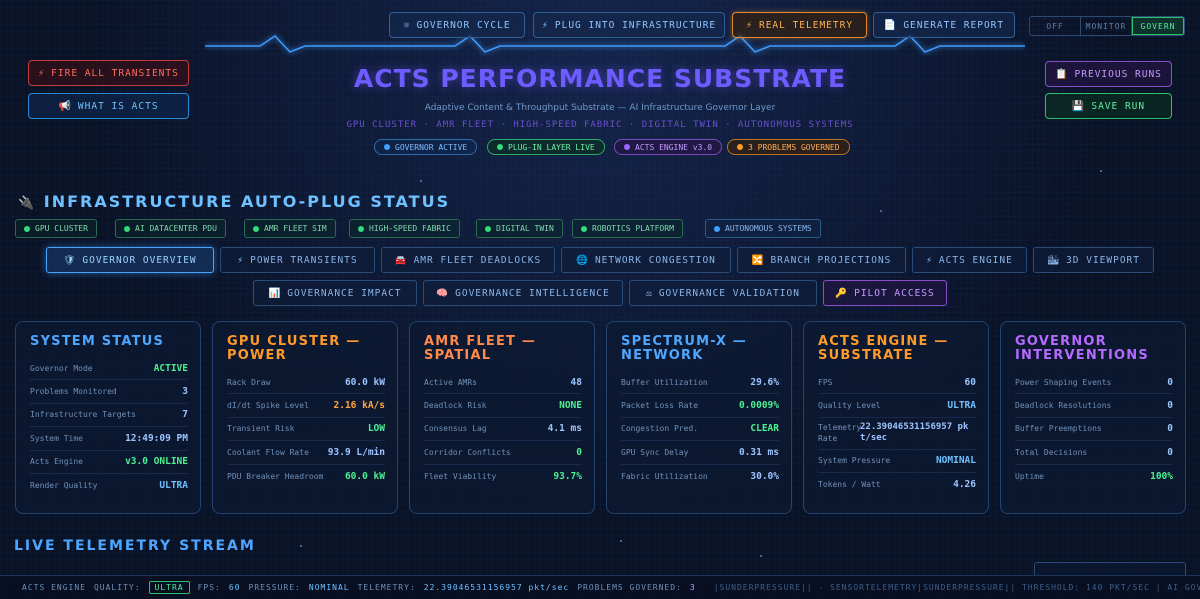 This screenshot has width=1200, height=599. I want to click on pill-label: GOVERNOR ACTIVE, so click(431, 147).